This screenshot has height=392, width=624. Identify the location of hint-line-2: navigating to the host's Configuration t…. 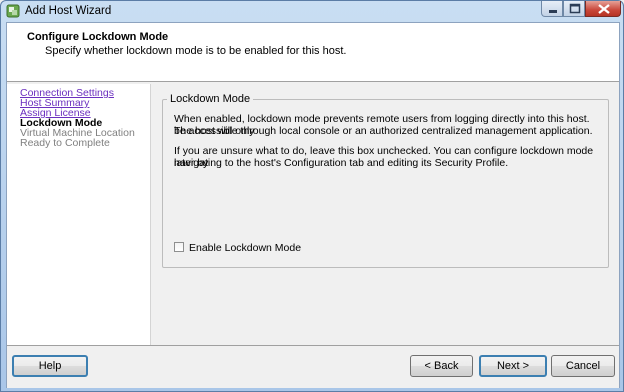
(341, 163).